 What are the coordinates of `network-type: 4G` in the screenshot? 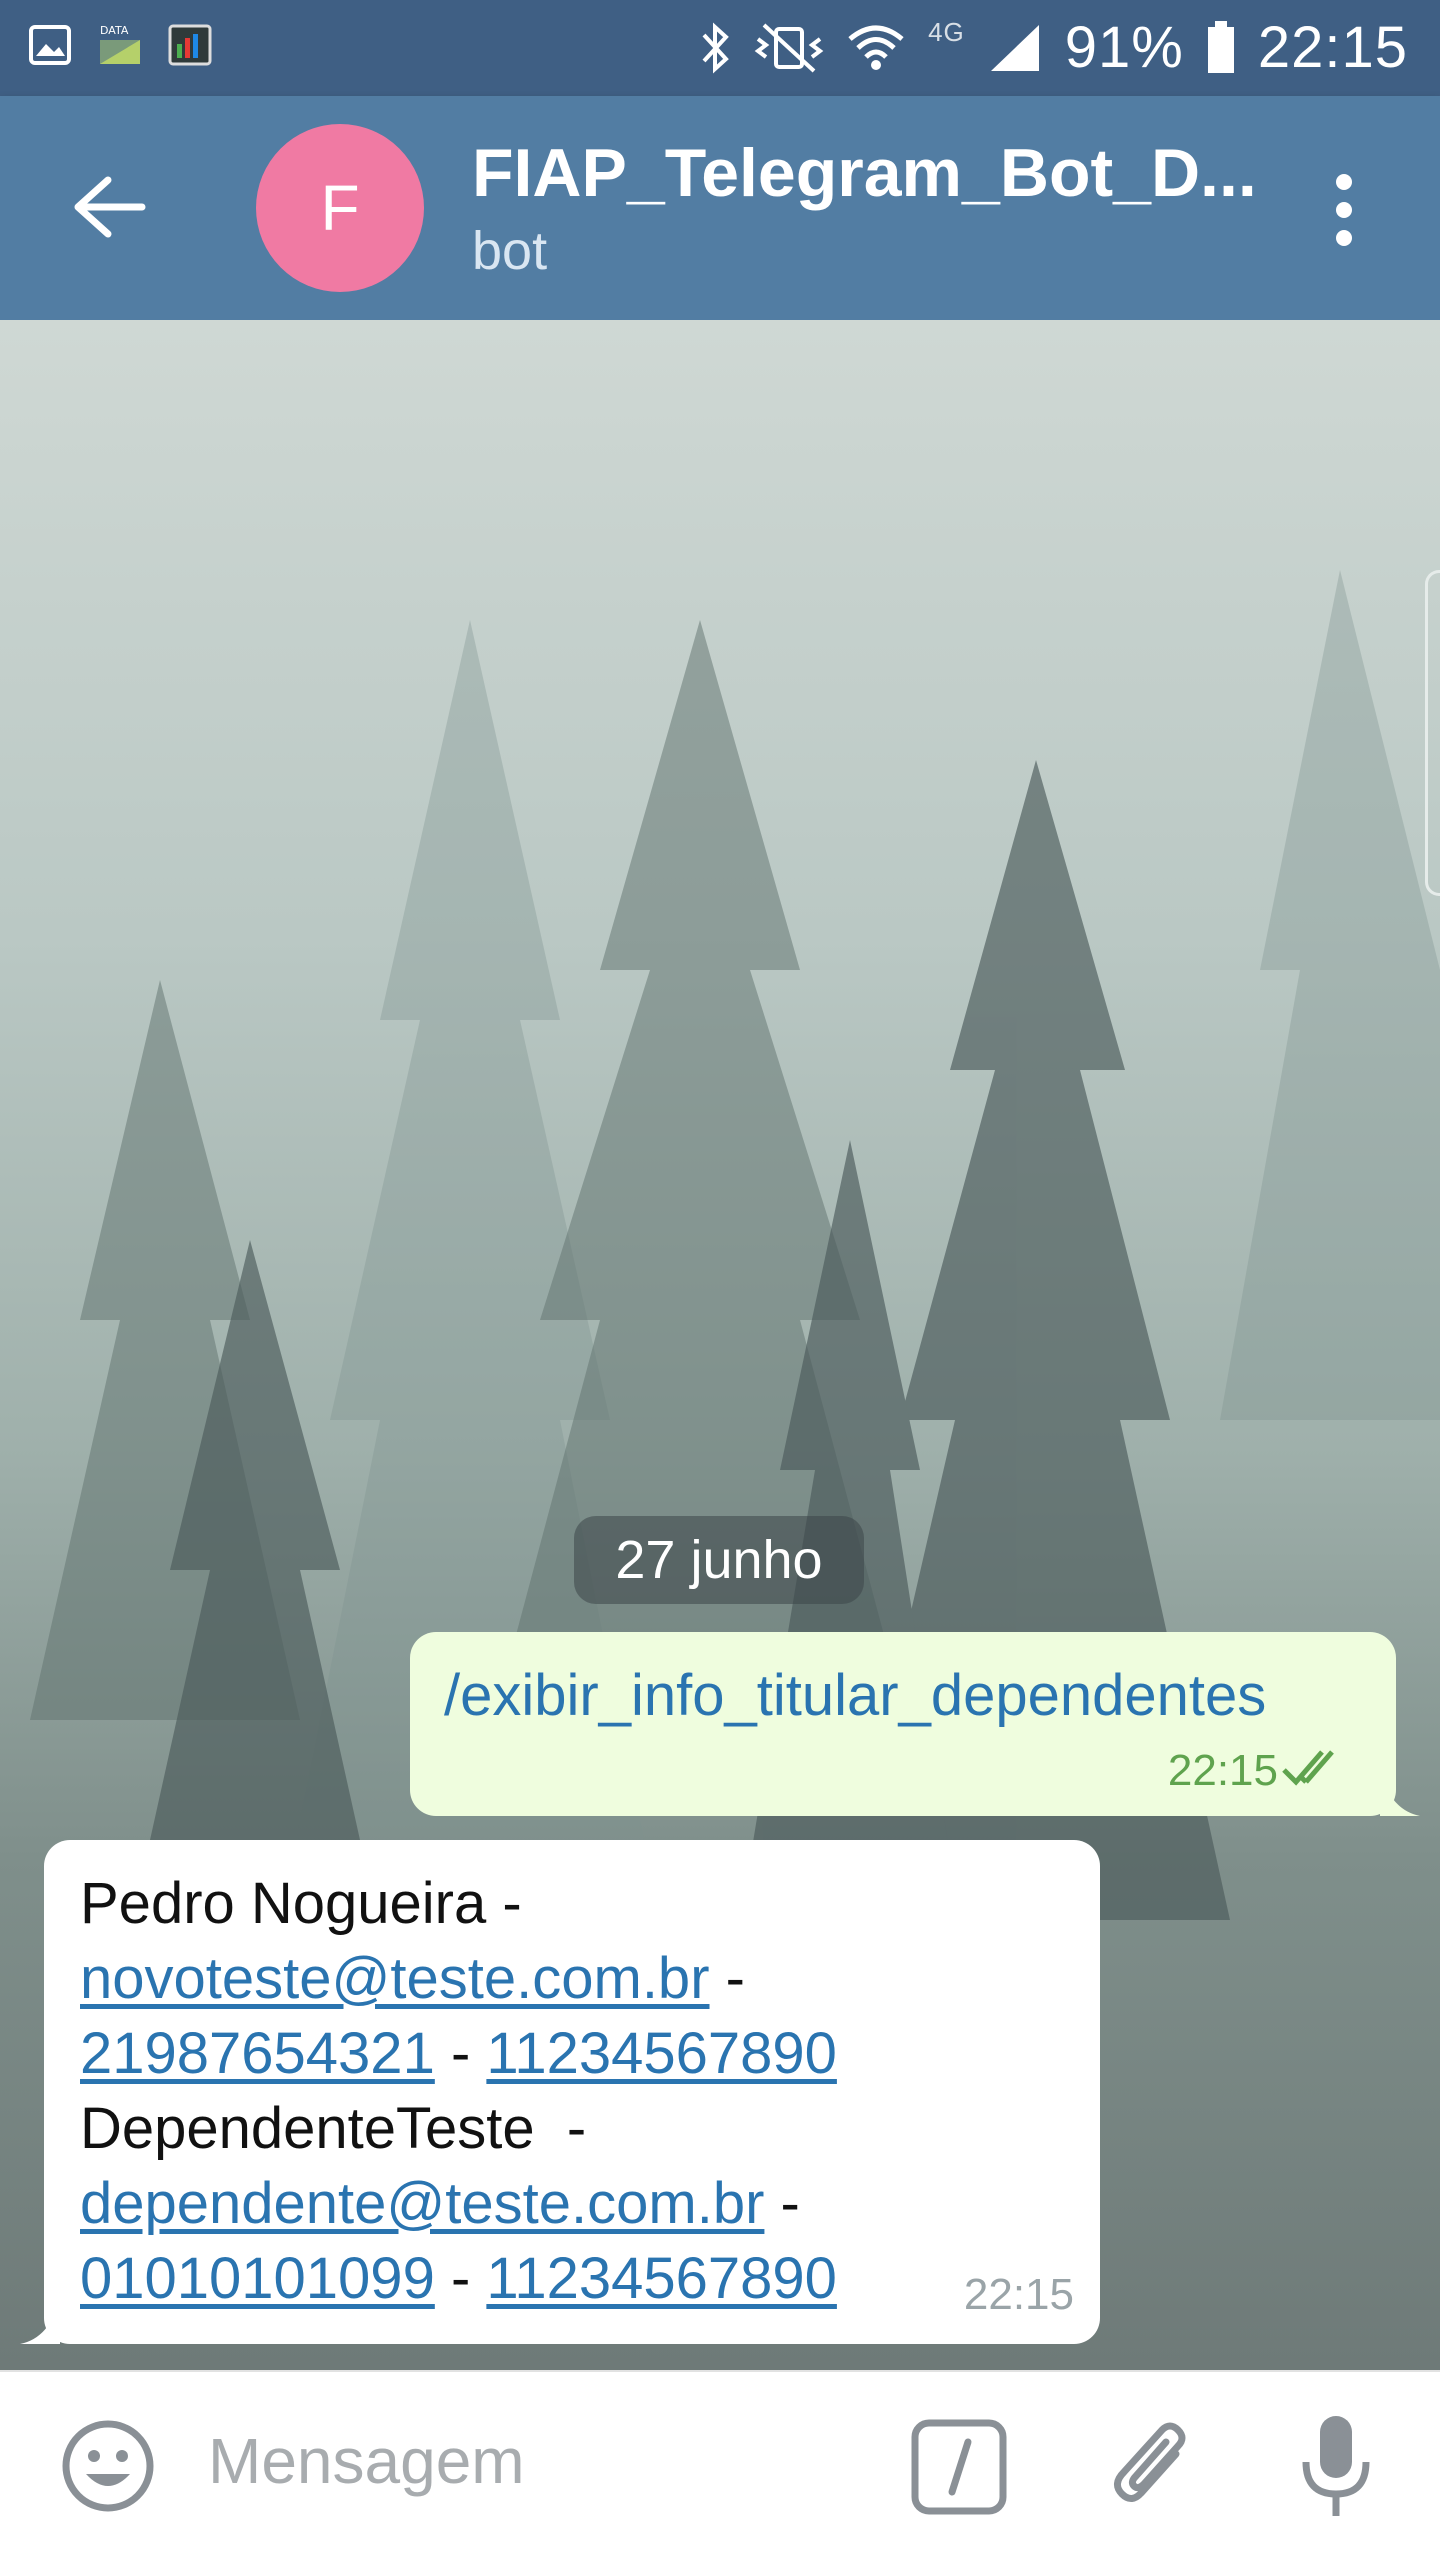 It's located at (946, 32).